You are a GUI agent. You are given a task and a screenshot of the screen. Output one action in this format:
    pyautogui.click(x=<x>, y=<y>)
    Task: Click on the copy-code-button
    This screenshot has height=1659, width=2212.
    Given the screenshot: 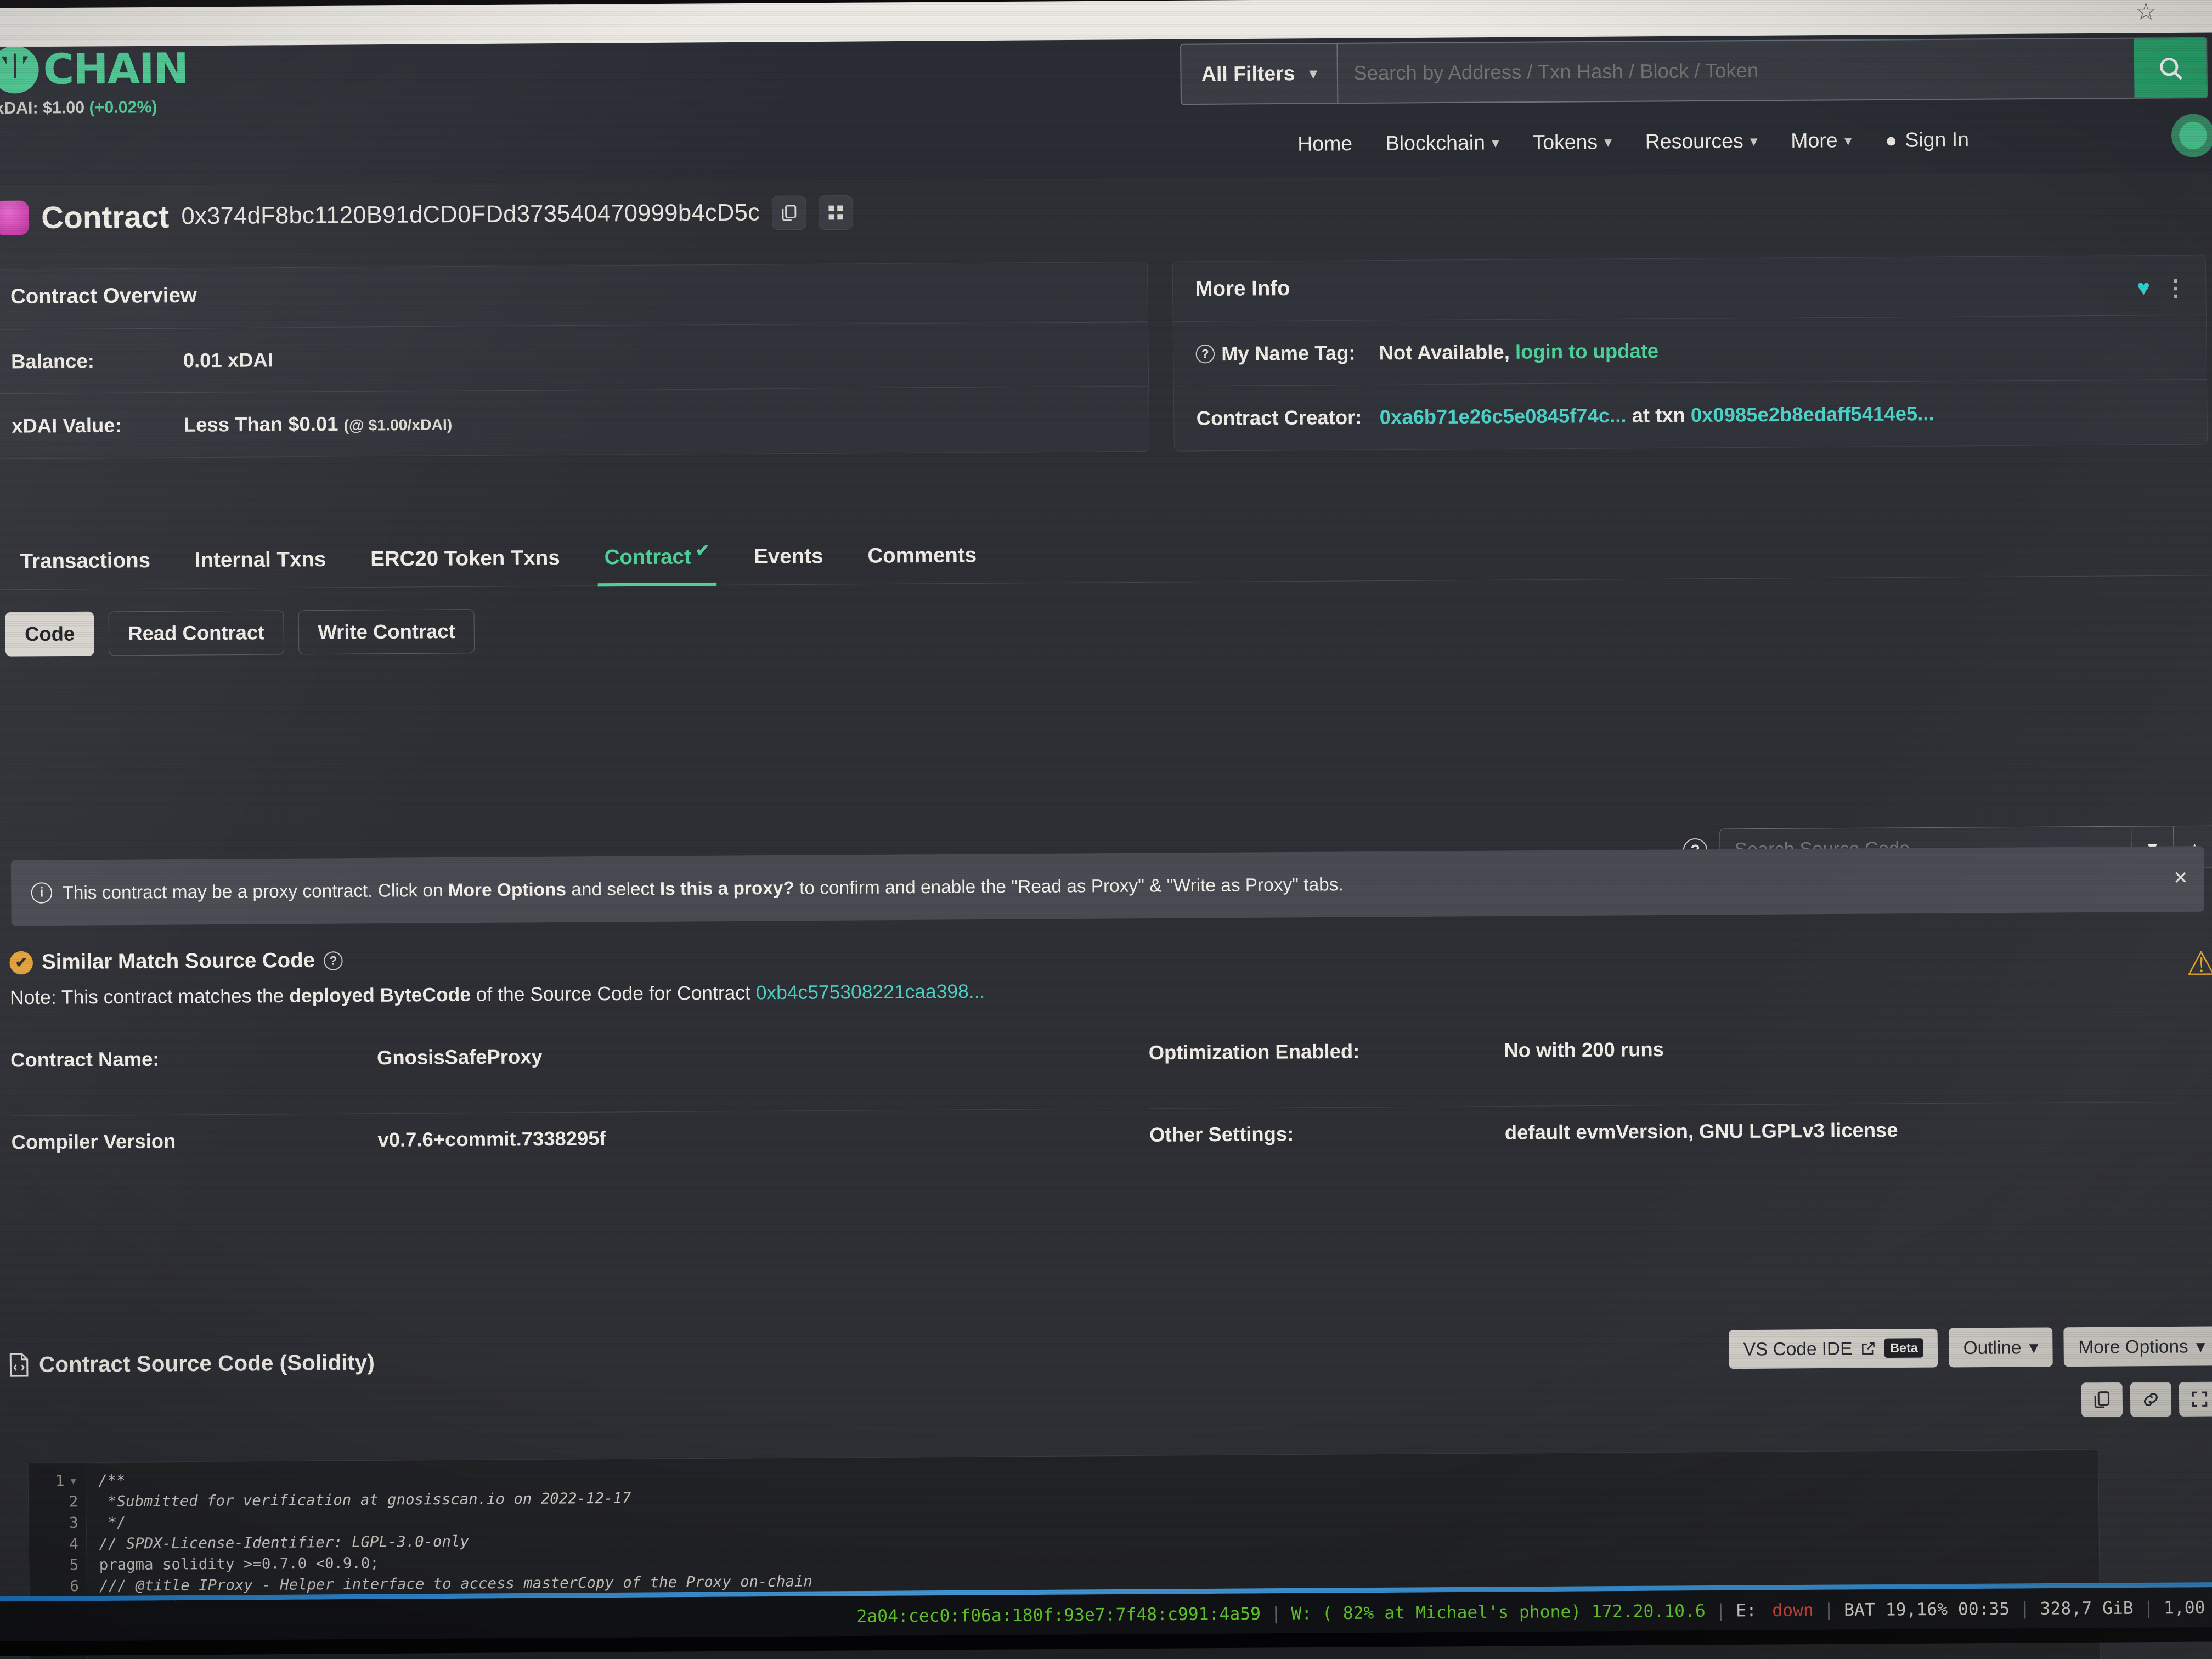 What is the action you would take?
    pyautogui.click(x=2102, y=1400)
    